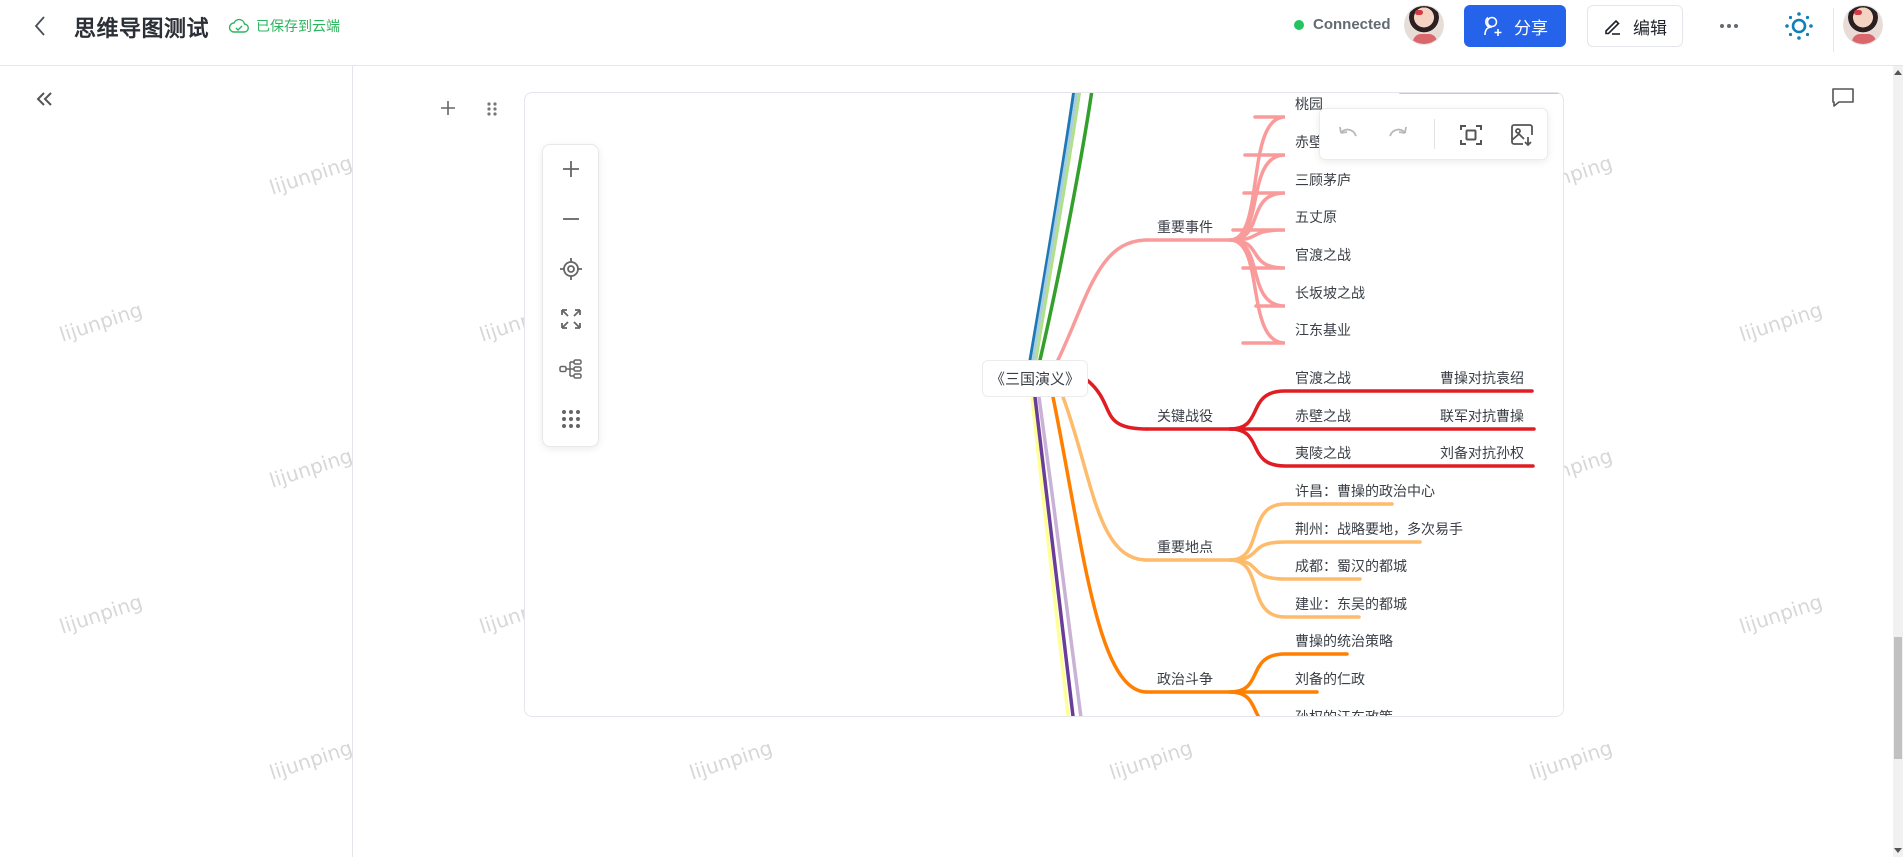 Image resolution: width=1903 pixels, height=857 pixels. I want to click on expand-arrows-icon, so click(571, 319).